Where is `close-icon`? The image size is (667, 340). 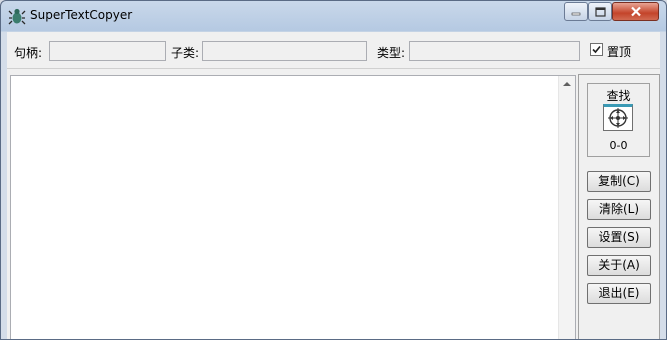
close-icon is located at coordinates (635, 11).